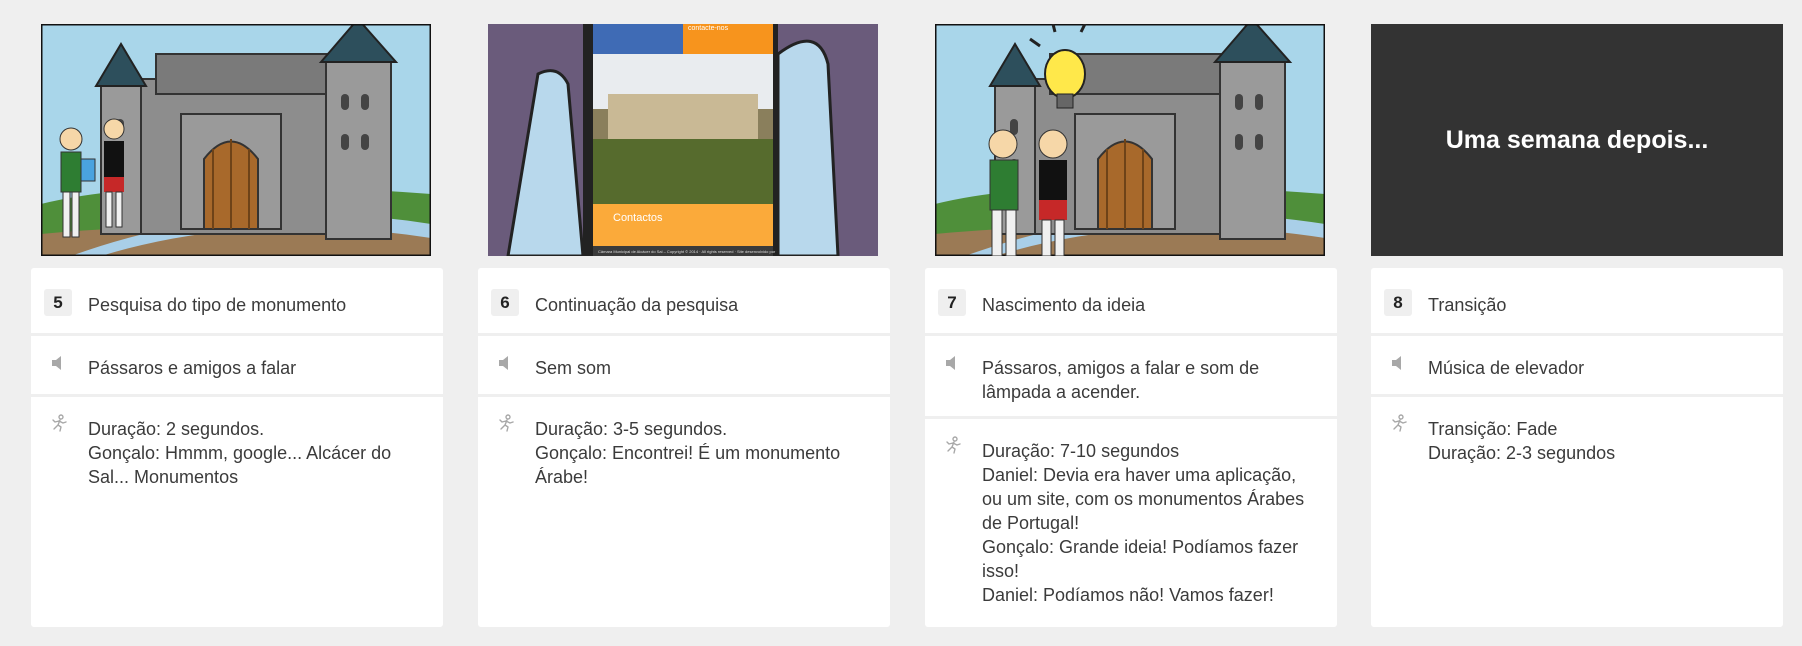 The height and width of the screenshot is (646, 1802). What do you see at coordinates (236, 140) in the screenshot?
I see `castle-illustration` at bounding box center [236, 140].